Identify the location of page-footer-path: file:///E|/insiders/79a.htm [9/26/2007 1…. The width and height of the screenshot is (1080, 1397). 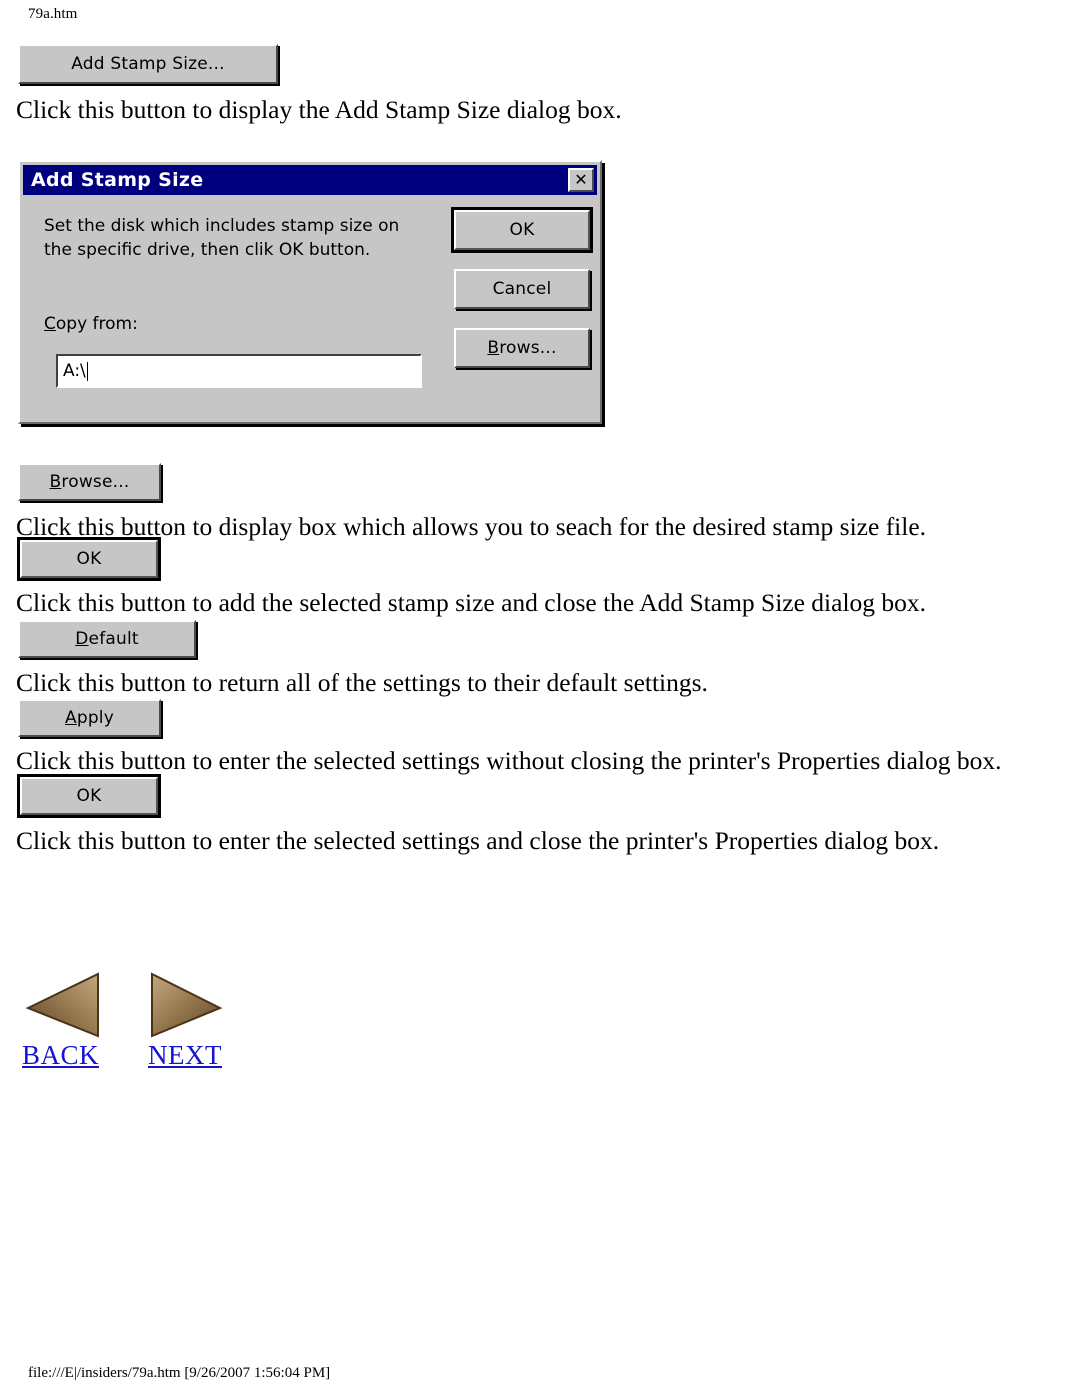
(179, 1373).